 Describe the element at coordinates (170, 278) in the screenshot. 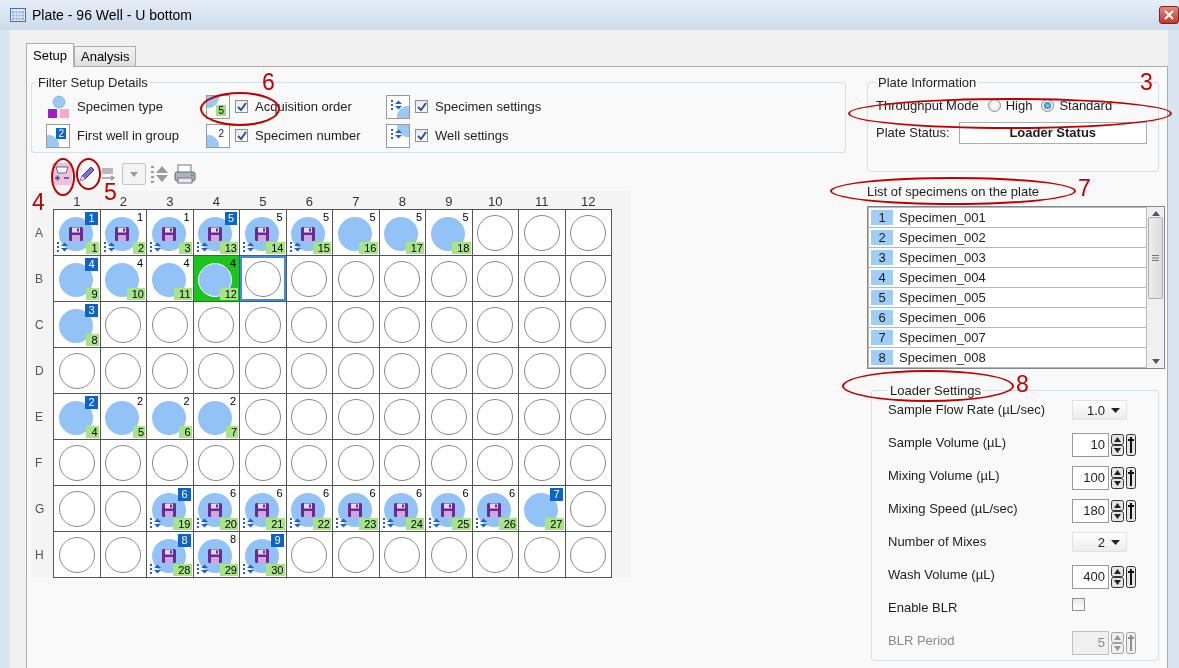

I see `plate-well: 4 11` at that location.